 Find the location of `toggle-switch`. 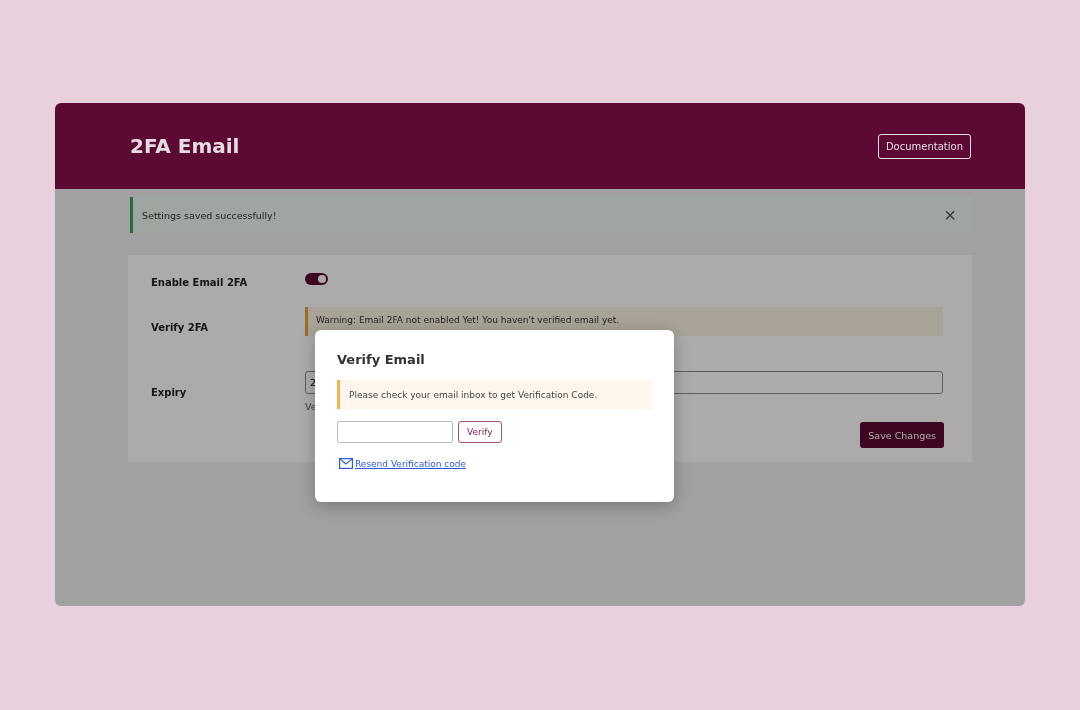

toggle-switch is located at coordinates (316, 279).